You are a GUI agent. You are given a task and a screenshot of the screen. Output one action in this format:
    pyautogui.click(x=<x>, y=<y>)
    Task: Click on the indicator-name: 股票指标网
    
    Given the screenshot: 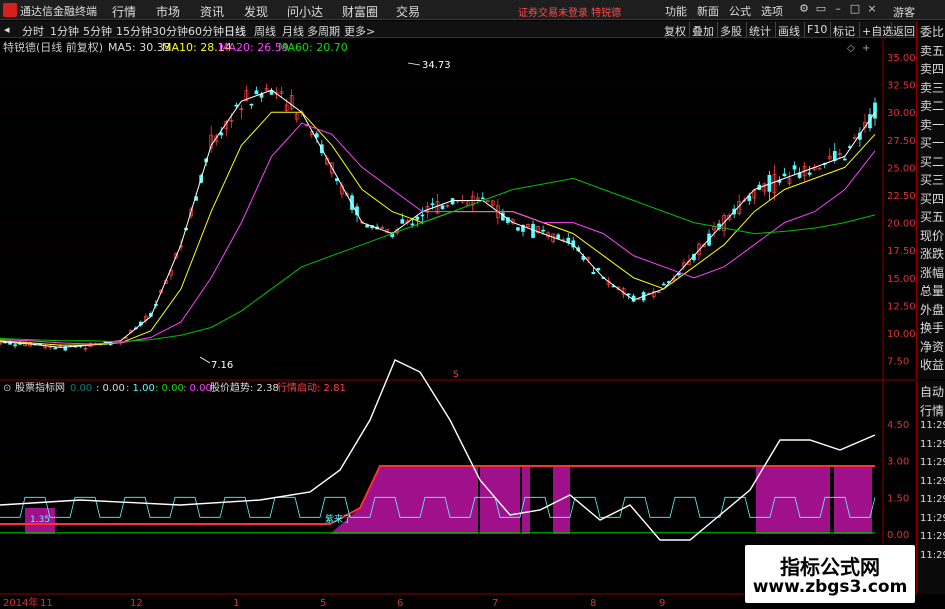 What is the action you would take?
    pyautogui.click(x=40, y=387)
    